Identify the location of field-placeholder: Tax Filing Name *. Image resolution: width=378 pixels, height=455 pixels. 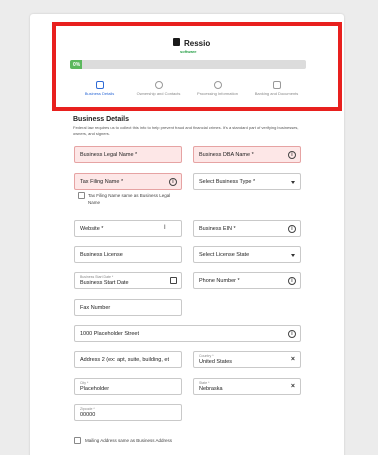
(102, 181).